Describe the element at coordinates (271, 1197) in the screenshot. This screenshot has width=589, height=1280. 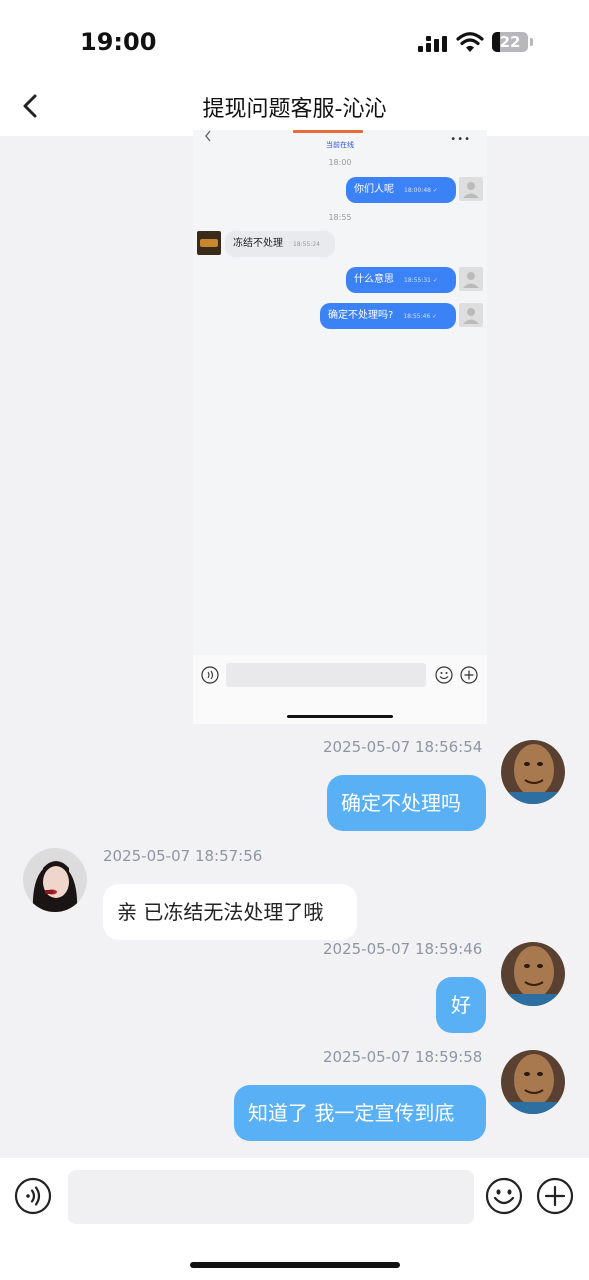
I see `message-input` at that location.